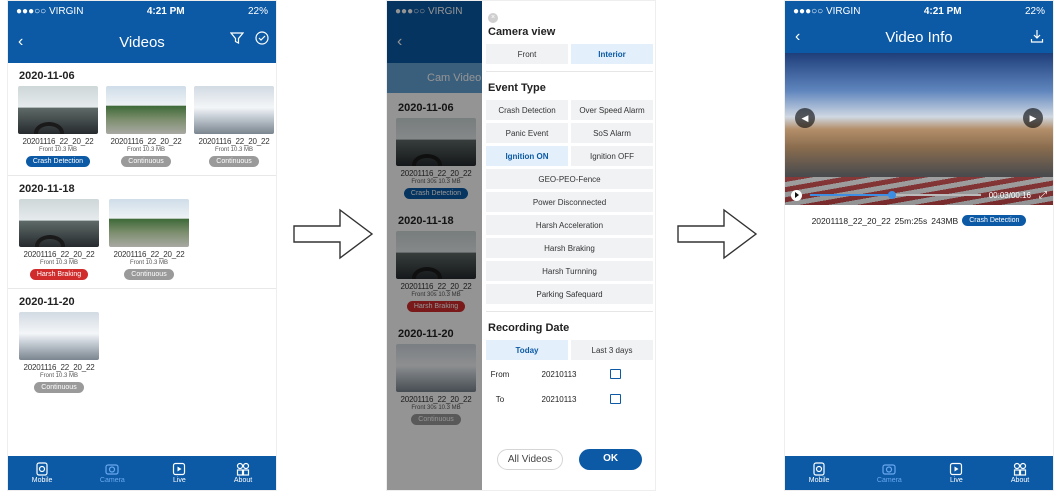 Image resolution: width=1054 pixels, height=491 pixels. Describe the element at coordinates (165, 11) in the screenshot. I see `clock: 4:21 PM` at that location.